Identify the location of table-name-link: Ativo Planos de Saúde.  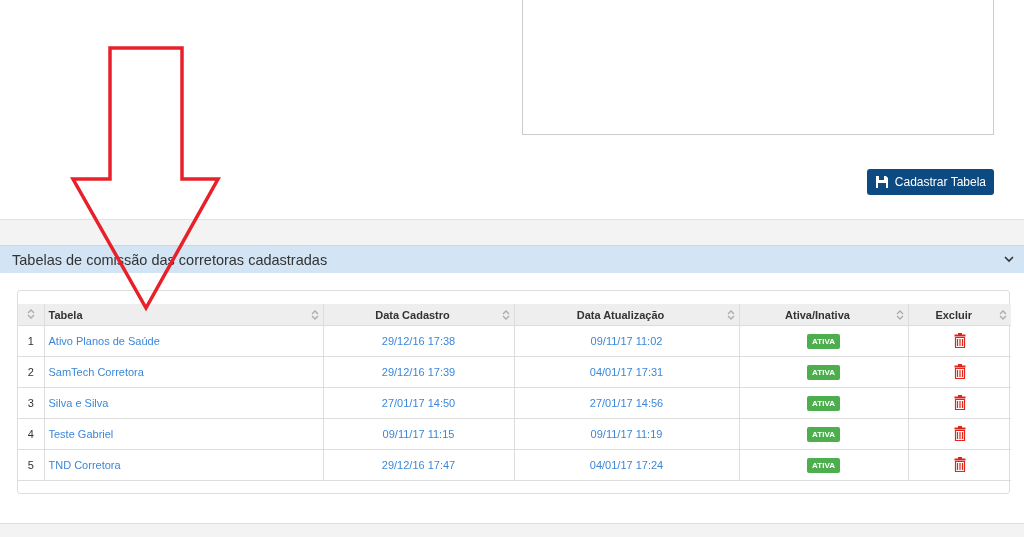
(183, 341).